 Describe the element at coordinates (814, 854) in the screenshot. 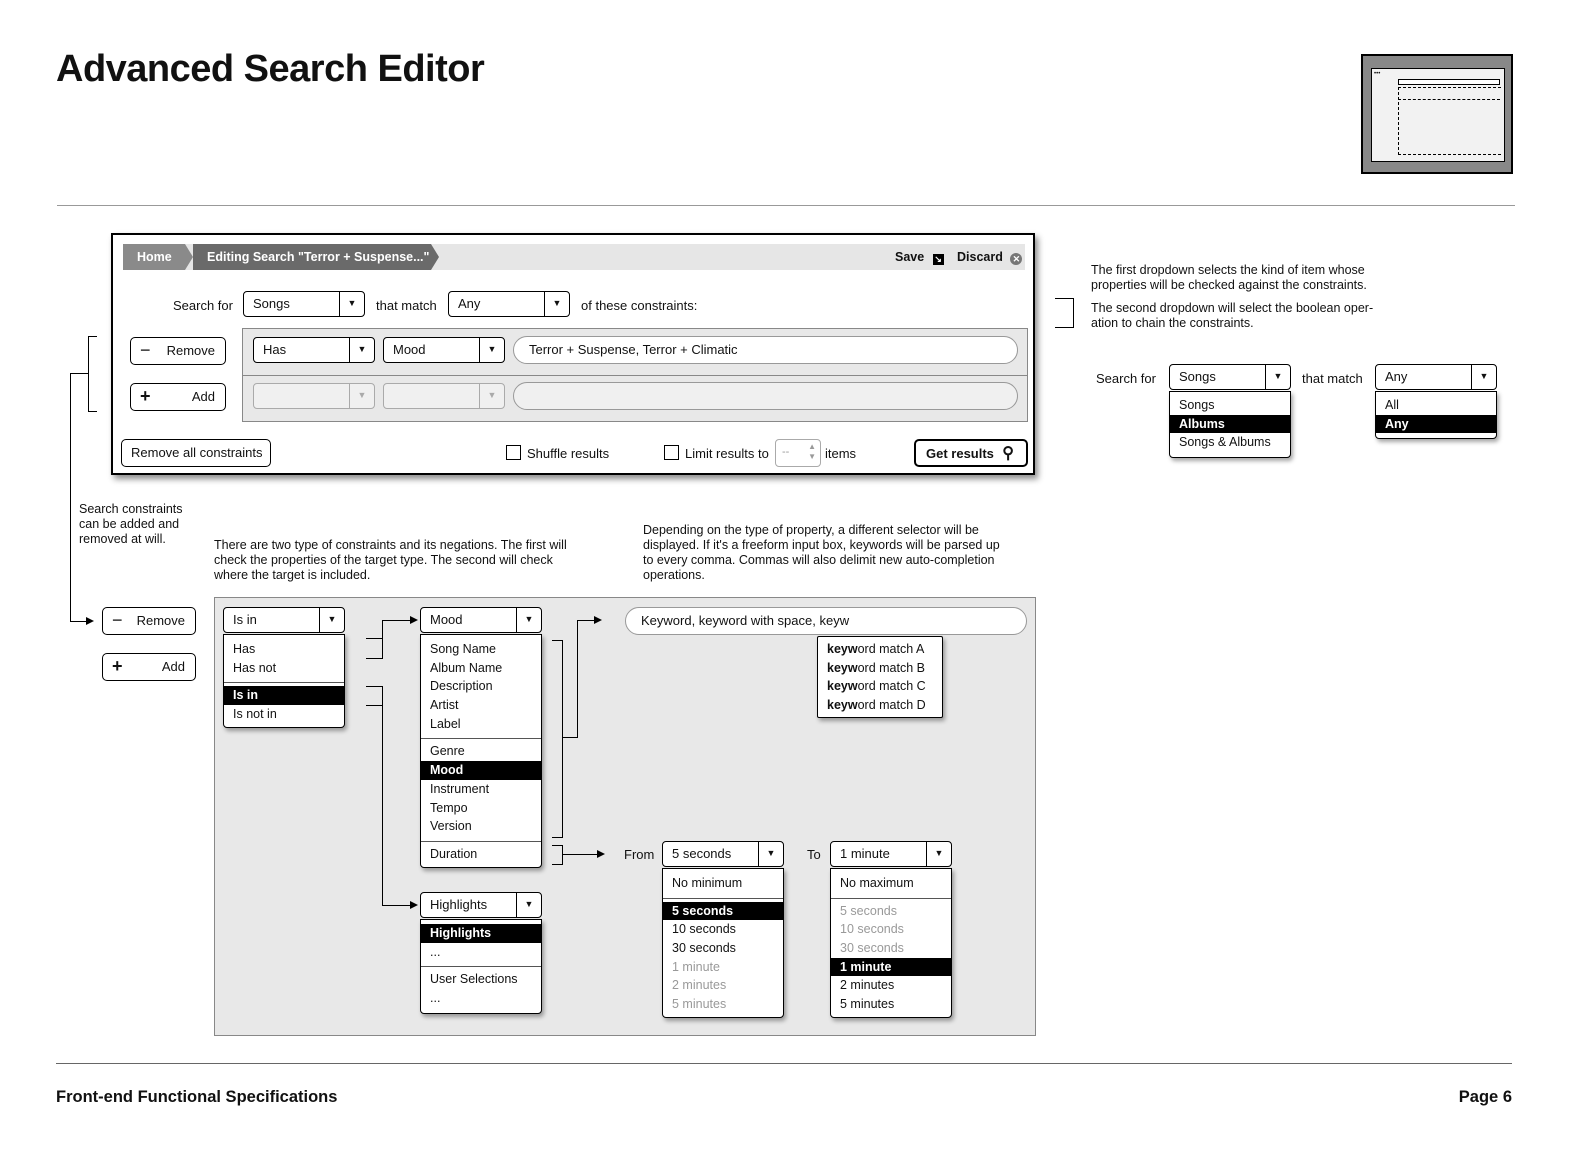

I see `to-label: To` at that location.